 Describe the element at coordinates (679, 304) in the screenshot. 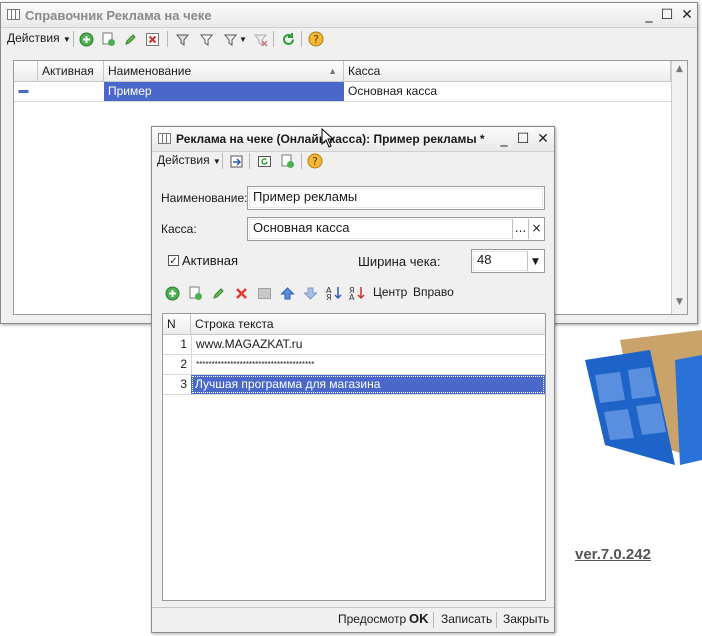

I see `scroll-down-icon: ▼` at that location.